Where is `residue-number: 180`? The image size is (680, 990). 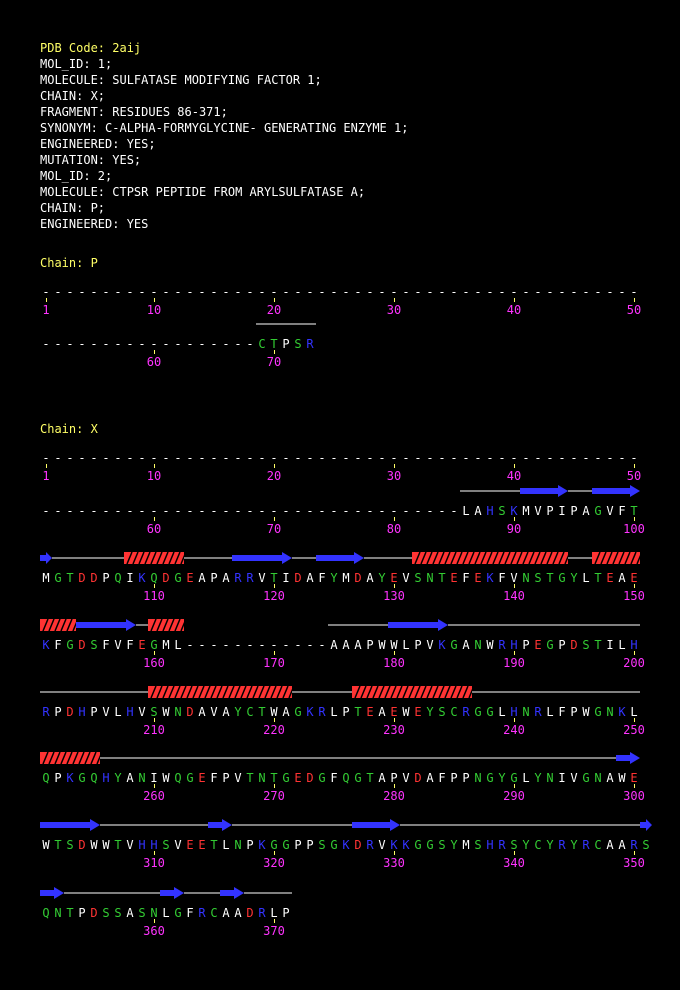 residue-number: 180 is located at coordinates (394, 663).